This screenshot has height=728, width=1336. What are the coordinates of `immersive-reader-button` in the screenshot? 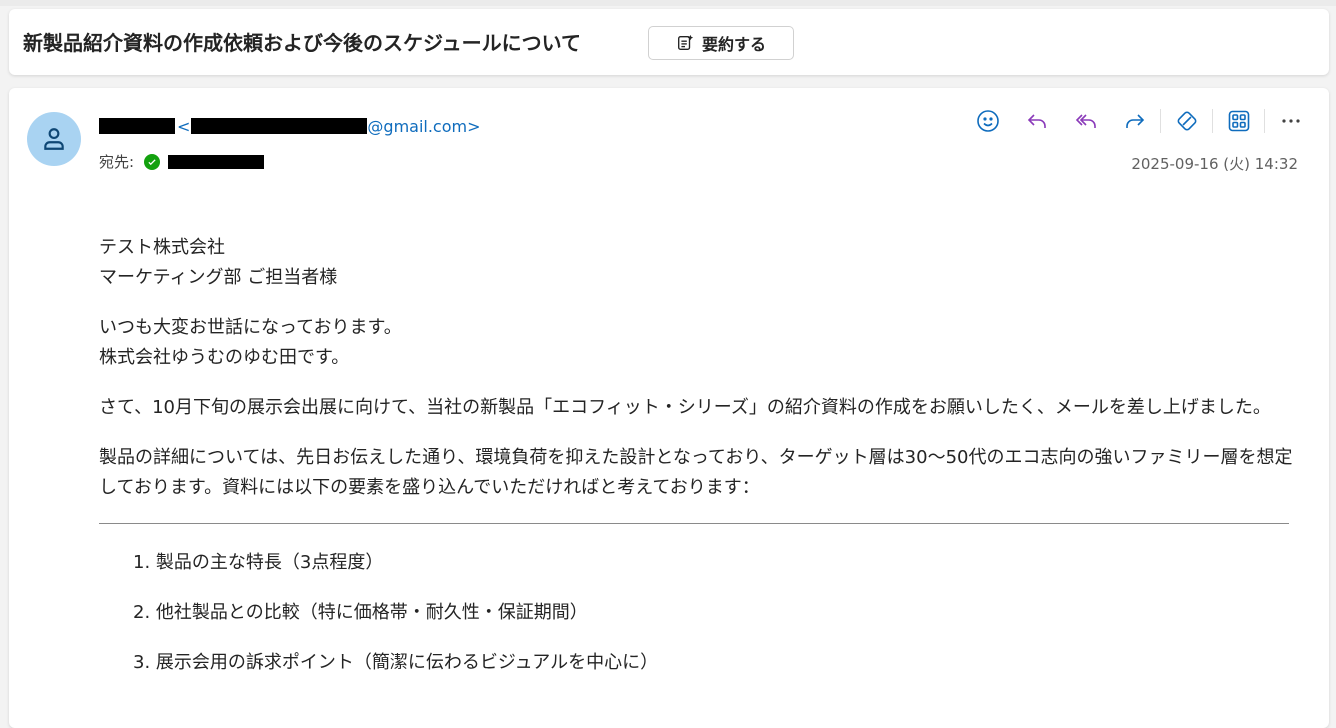 It's located at (1187, 121).